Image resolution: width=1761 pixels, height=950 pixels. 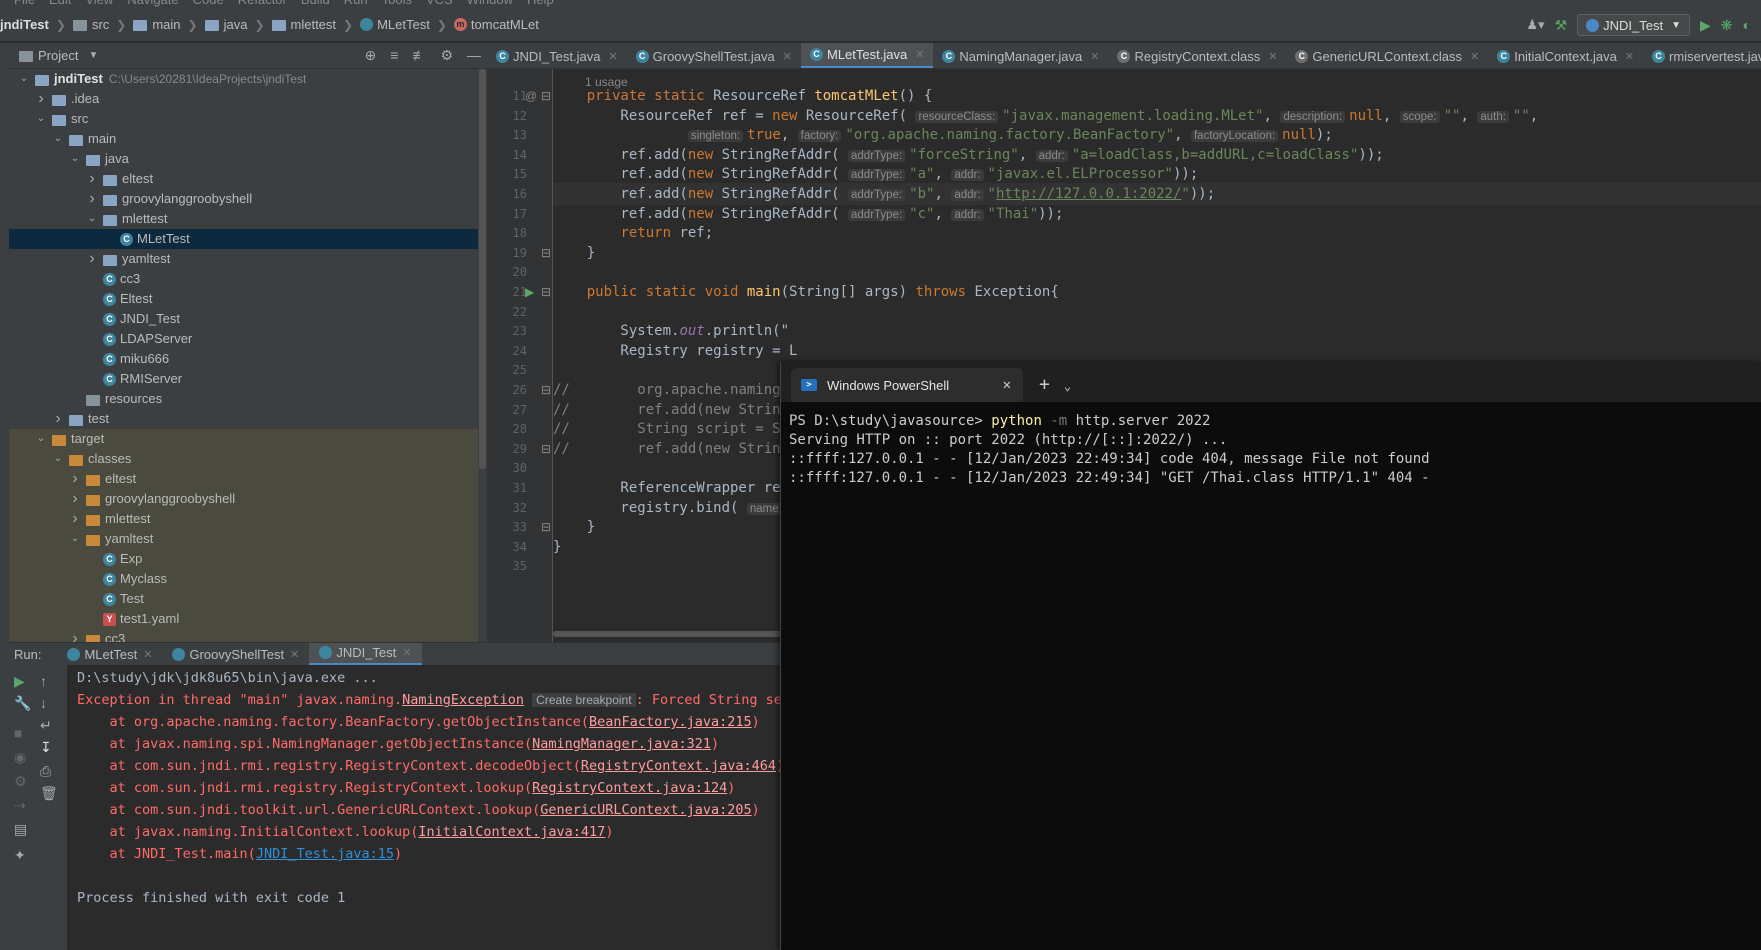 I want to click on new-tab-plus-icon: +, so click(x=1044, y=384).